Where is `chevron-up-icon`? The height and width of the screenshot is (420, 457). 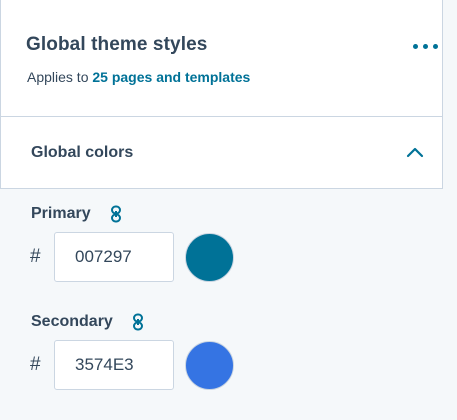
chevron-up-icon is located at coordinates (415, 152).